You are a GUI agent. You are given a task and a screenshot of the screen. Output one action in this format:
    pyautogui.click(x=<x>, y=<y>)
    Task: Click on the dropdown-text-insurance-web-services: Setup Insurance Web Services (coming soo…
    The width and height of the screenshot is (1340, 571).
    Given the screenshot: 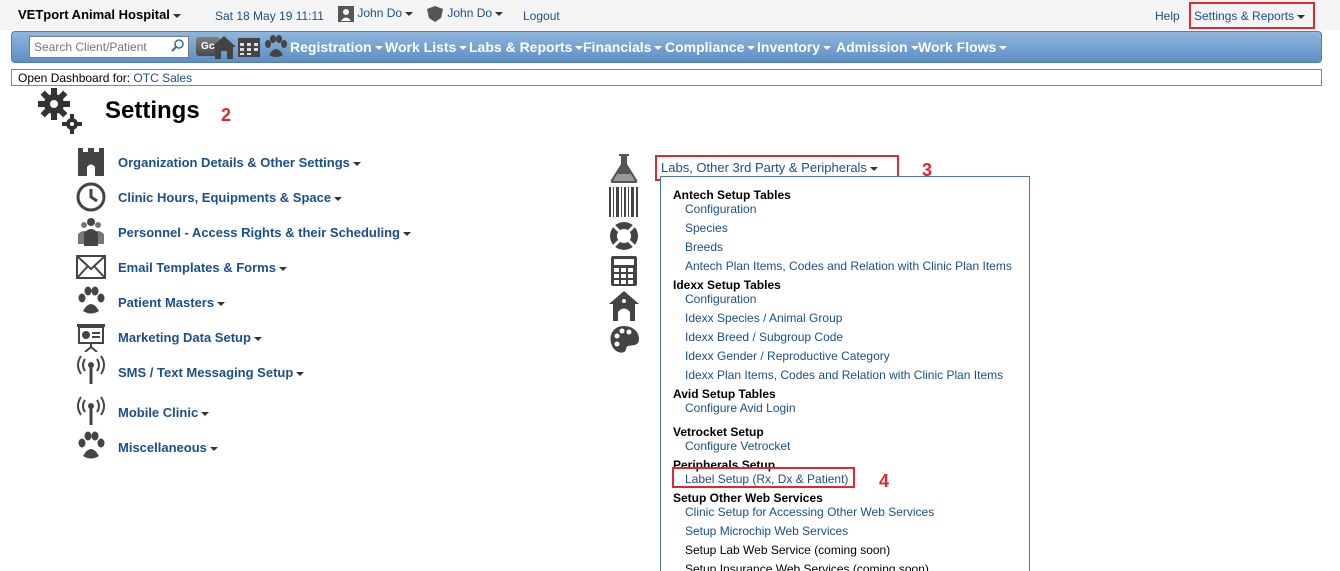 What is the action you would take?
    pyautogui.click(x=807, y=566)
    